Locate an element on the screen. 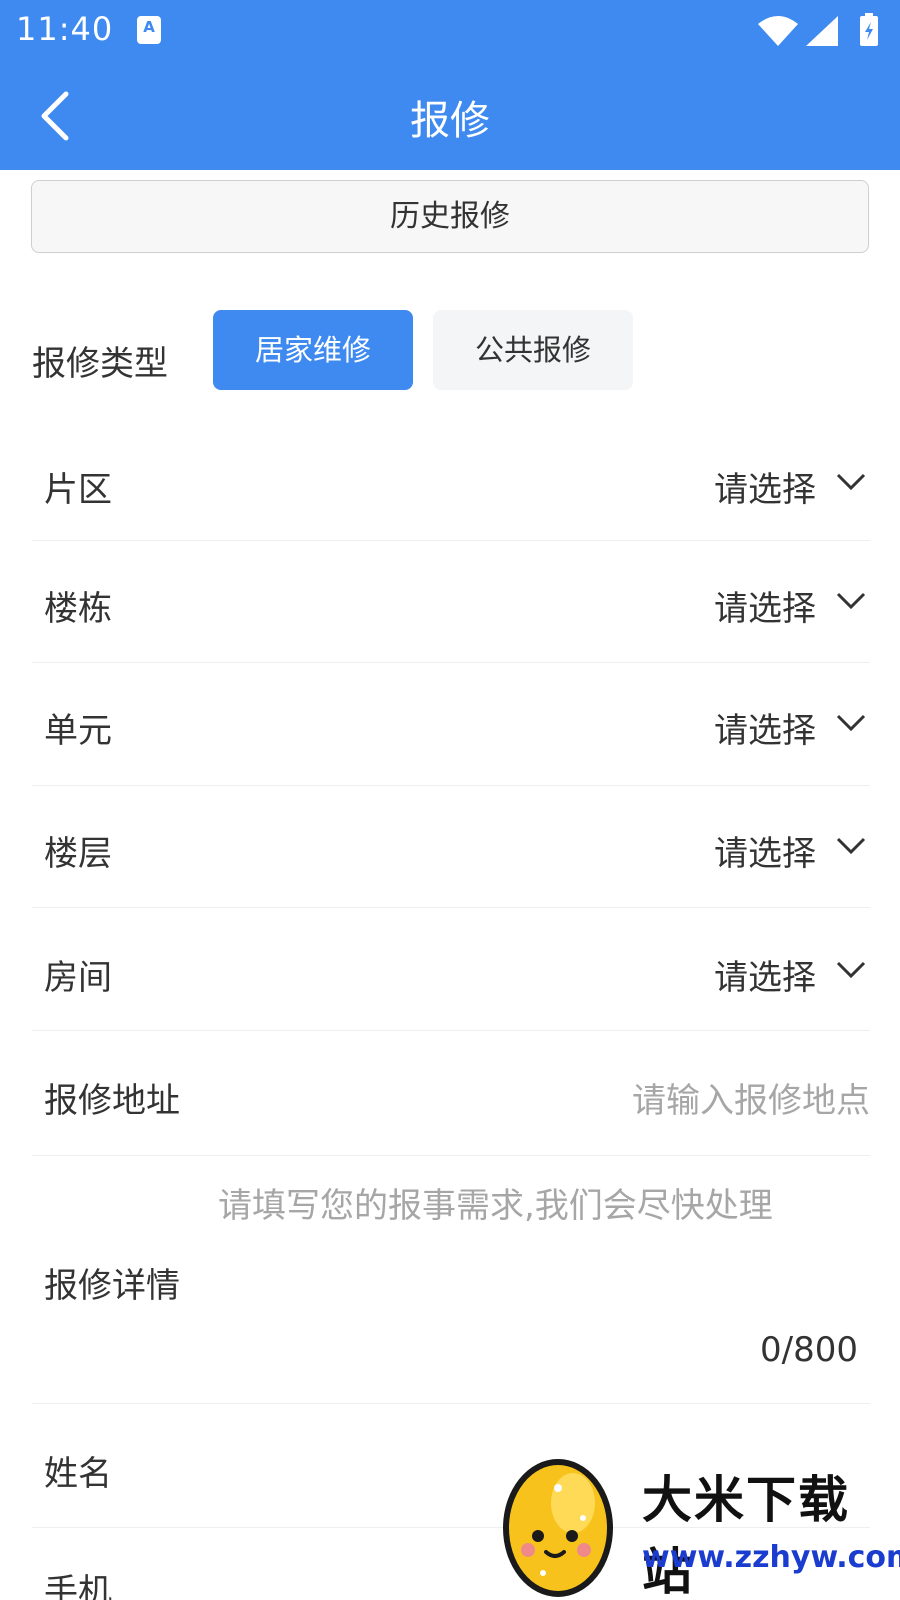  floor-select-row: 楼层 请选择 is located at coordinates (451, 847).